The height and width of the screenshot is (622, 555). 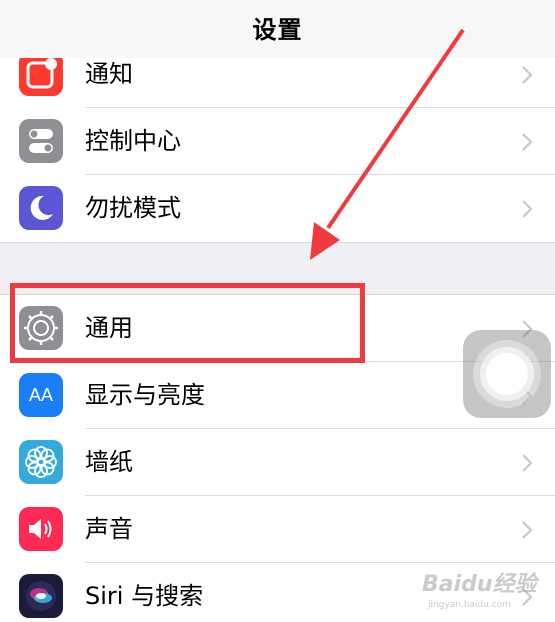 I want to click on display-aa-glyph: AA, so click(x=40, y=394).